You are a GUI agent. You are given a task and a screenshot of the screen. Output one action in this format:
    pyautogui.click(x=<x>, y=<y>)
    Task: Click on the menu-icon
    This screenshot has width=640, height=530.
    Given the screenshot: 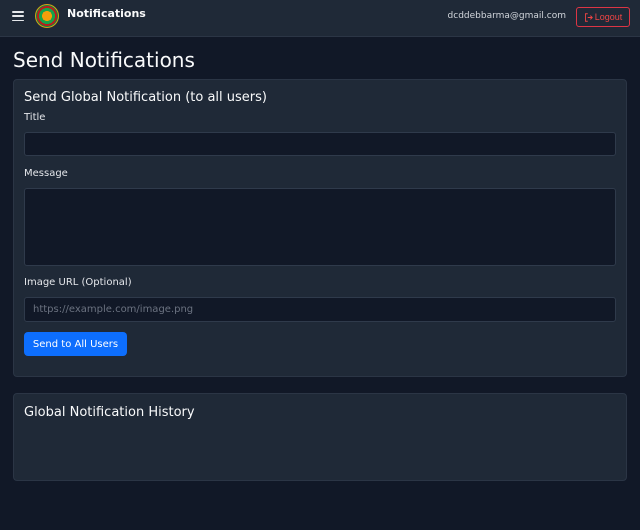 What is the action you would take?
    pyautogui.click(x=18, y=16)
    